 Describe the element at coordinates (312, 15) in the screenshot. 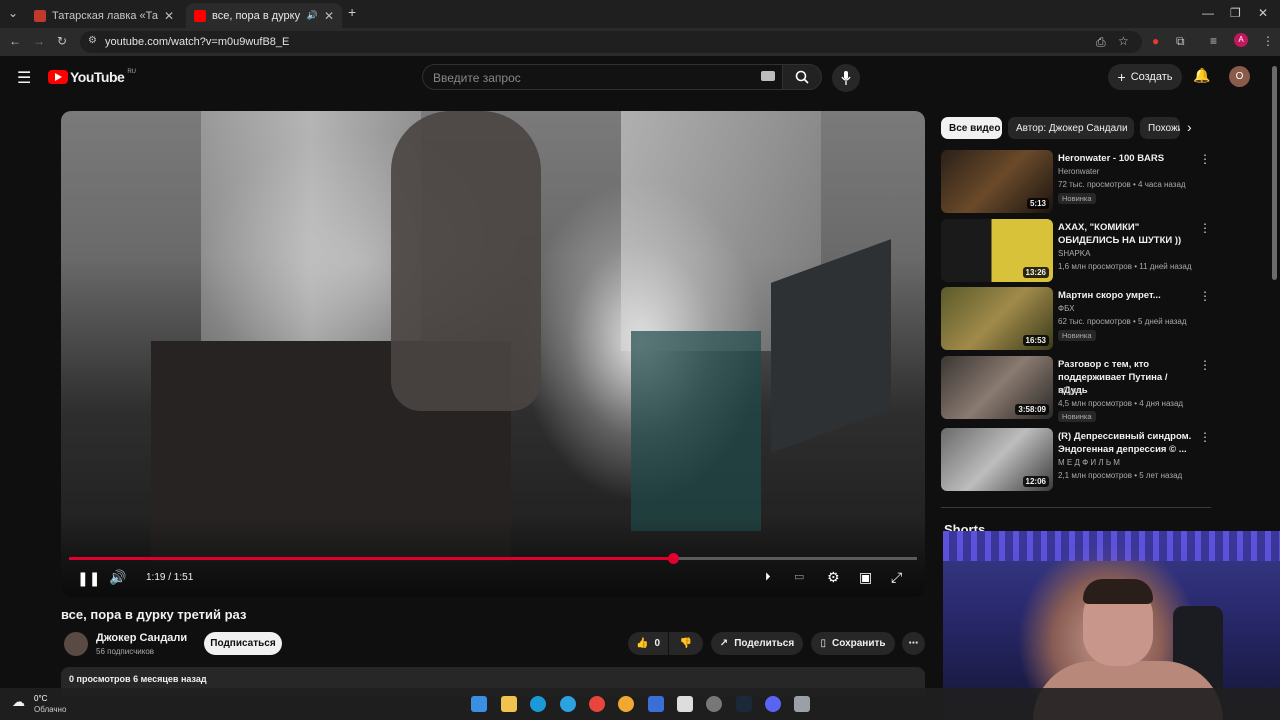

I see `speaker-icon: 🔊` at that location.